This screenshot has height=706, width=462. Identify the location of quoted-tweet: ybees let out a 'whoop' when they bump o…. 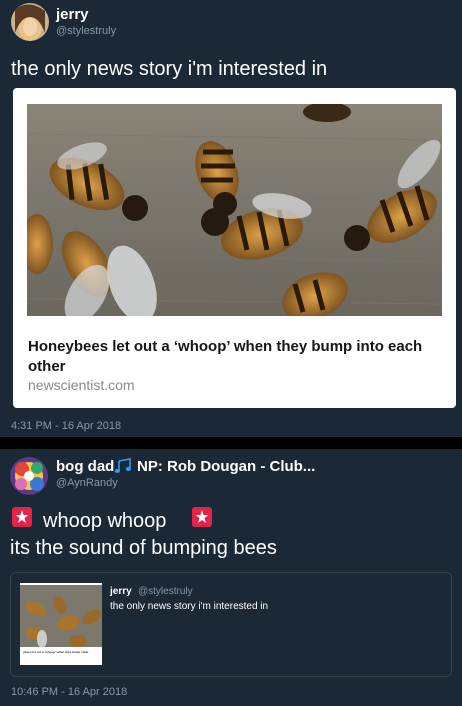
(231, 624).